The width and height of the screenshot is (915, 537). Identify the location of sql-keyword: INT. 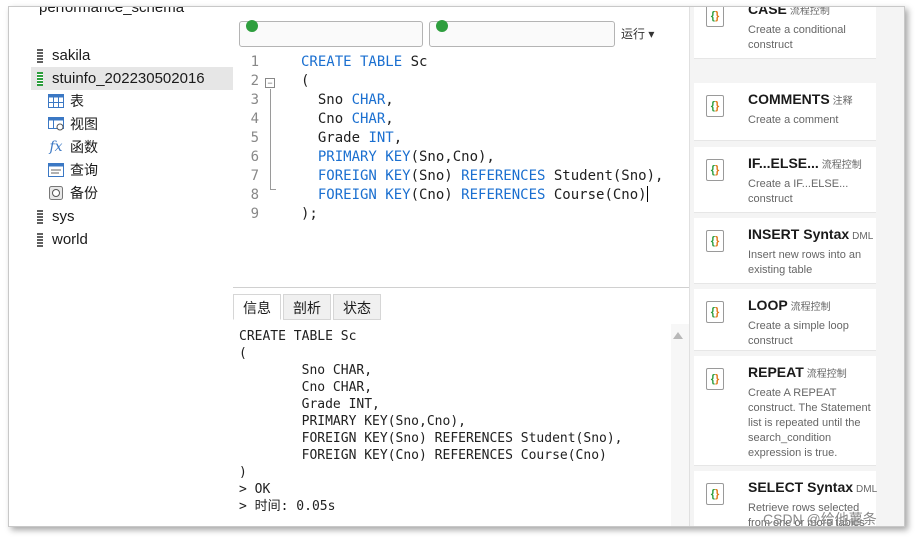
(381, 138).